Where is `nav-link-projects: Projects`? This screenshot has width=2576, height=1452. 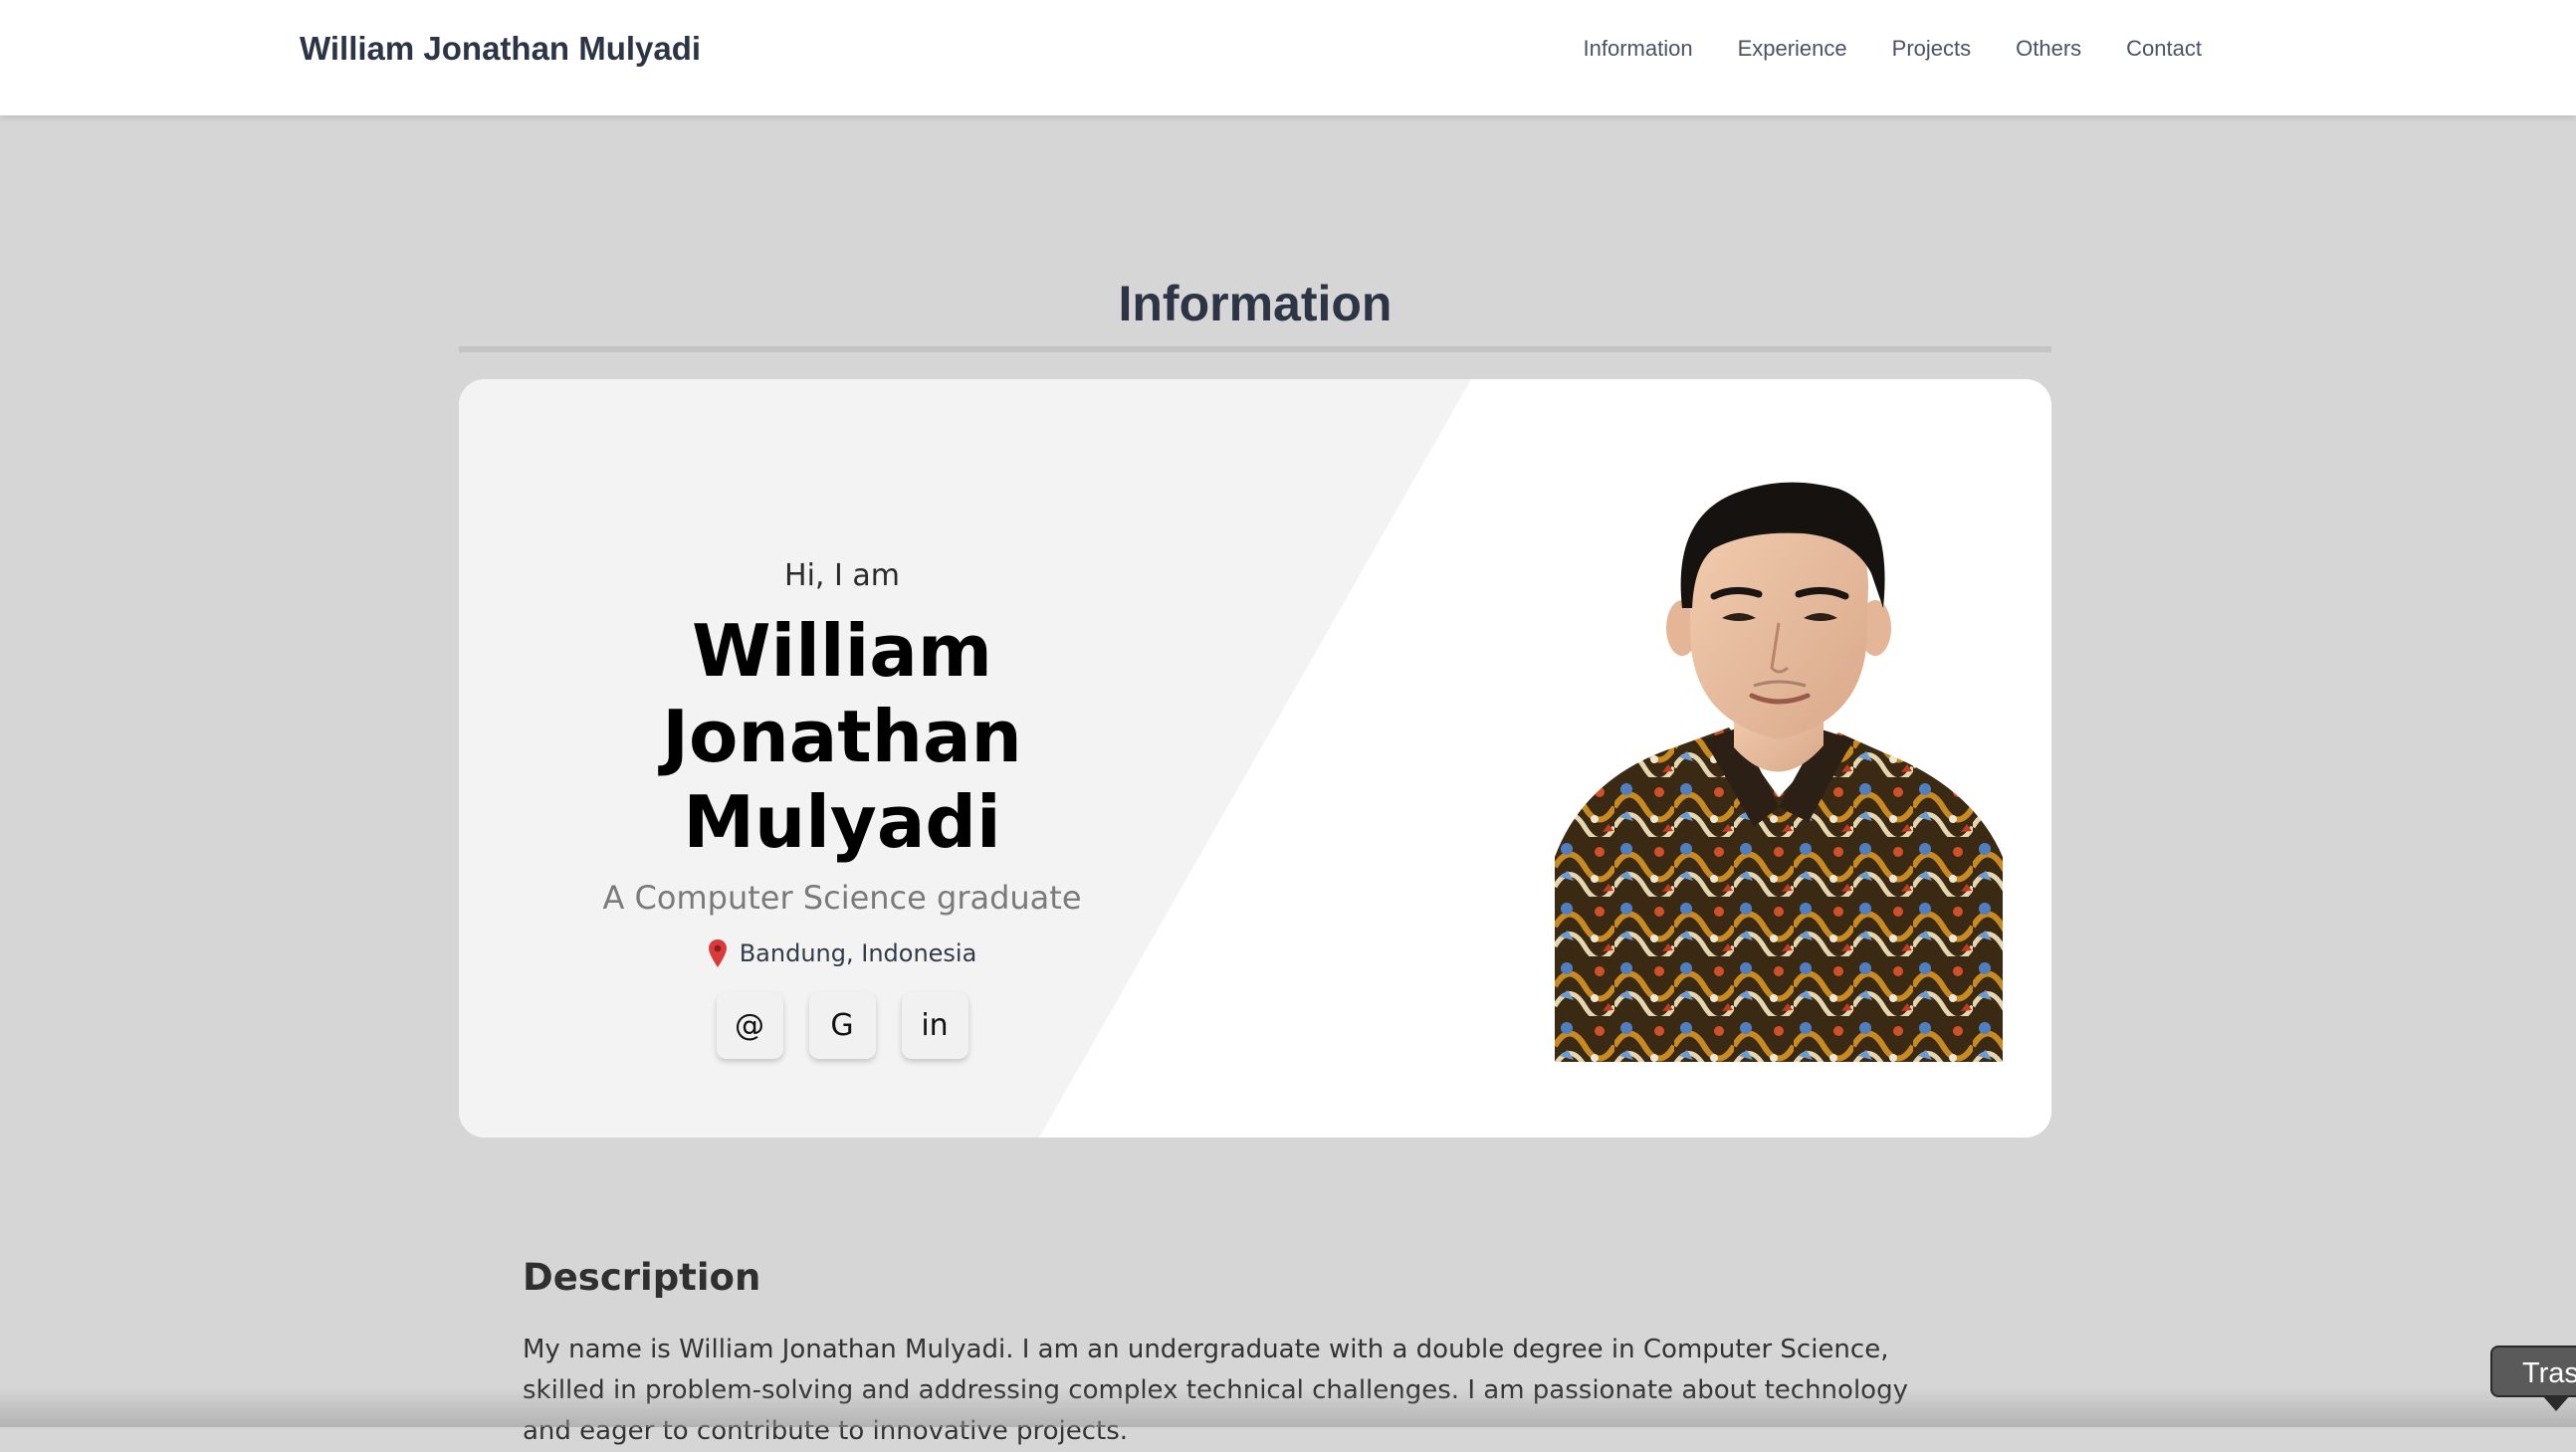
nav-link-projects: Projects is located at coordinates (1931, 49).